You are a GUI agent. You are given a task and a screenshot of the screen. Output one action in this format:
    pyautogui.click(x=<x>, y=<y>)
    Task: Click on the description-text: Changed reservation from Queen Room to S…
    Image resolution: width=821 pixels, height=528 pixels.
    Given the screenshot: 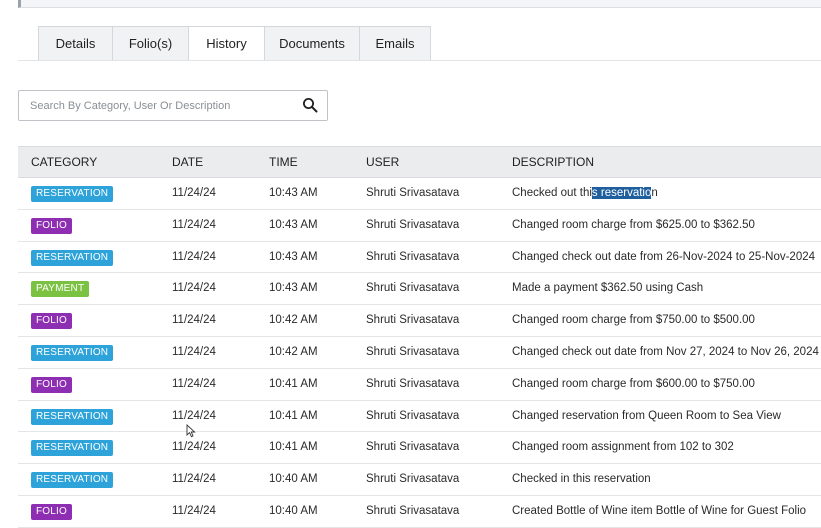 What is the action you would take?
    pyautogui.click(x=646, y=415)
    